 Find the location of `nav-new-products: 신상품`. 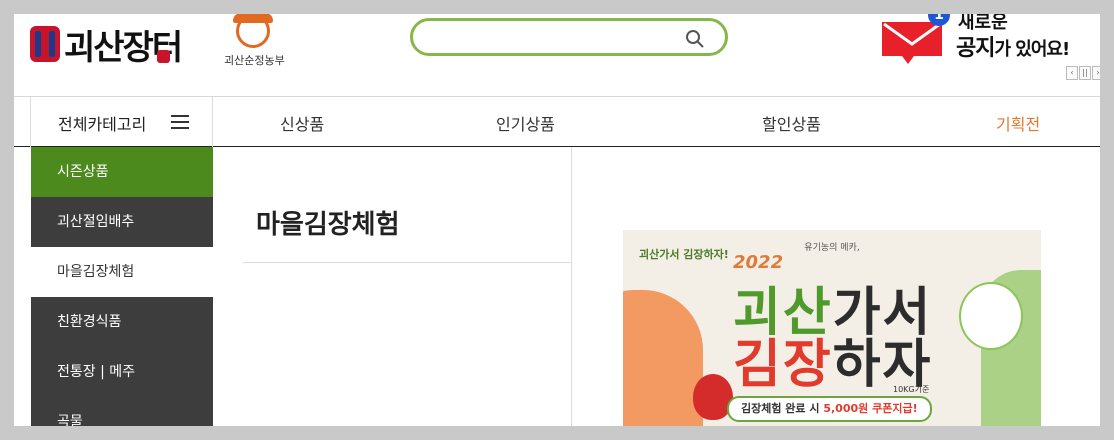

nav-new-products: 신상품 is located at coordinates (302, 123).